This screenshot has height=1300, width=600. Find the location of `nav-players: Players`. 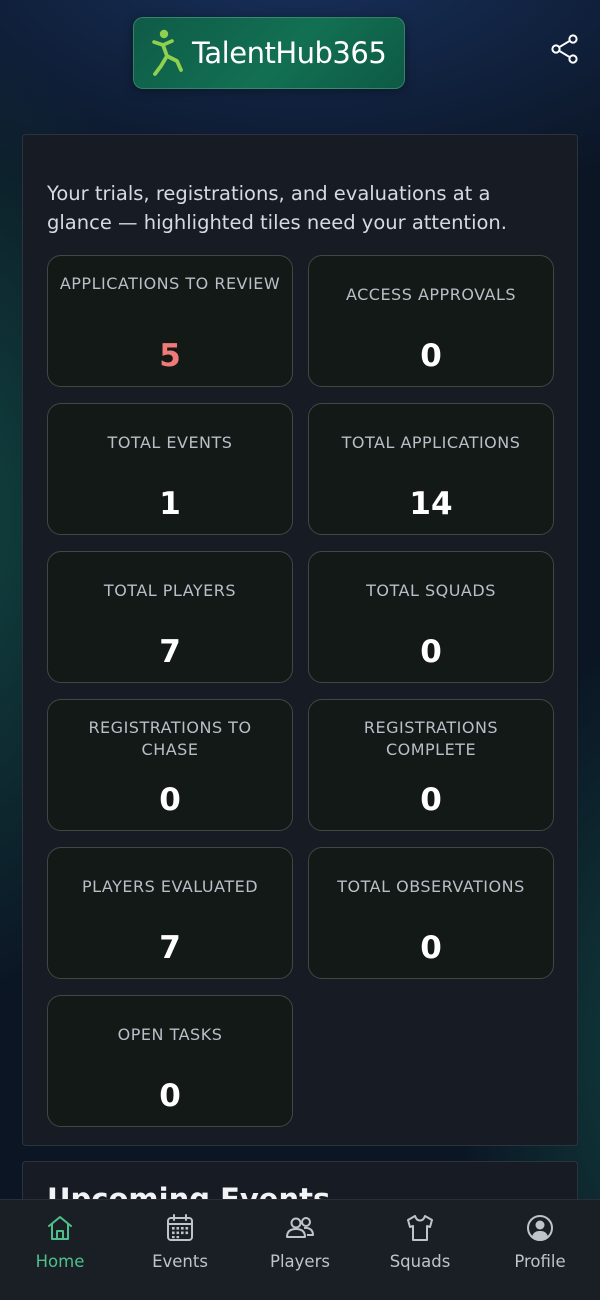

nav-players: Players is located at coordinates (300, 1250).